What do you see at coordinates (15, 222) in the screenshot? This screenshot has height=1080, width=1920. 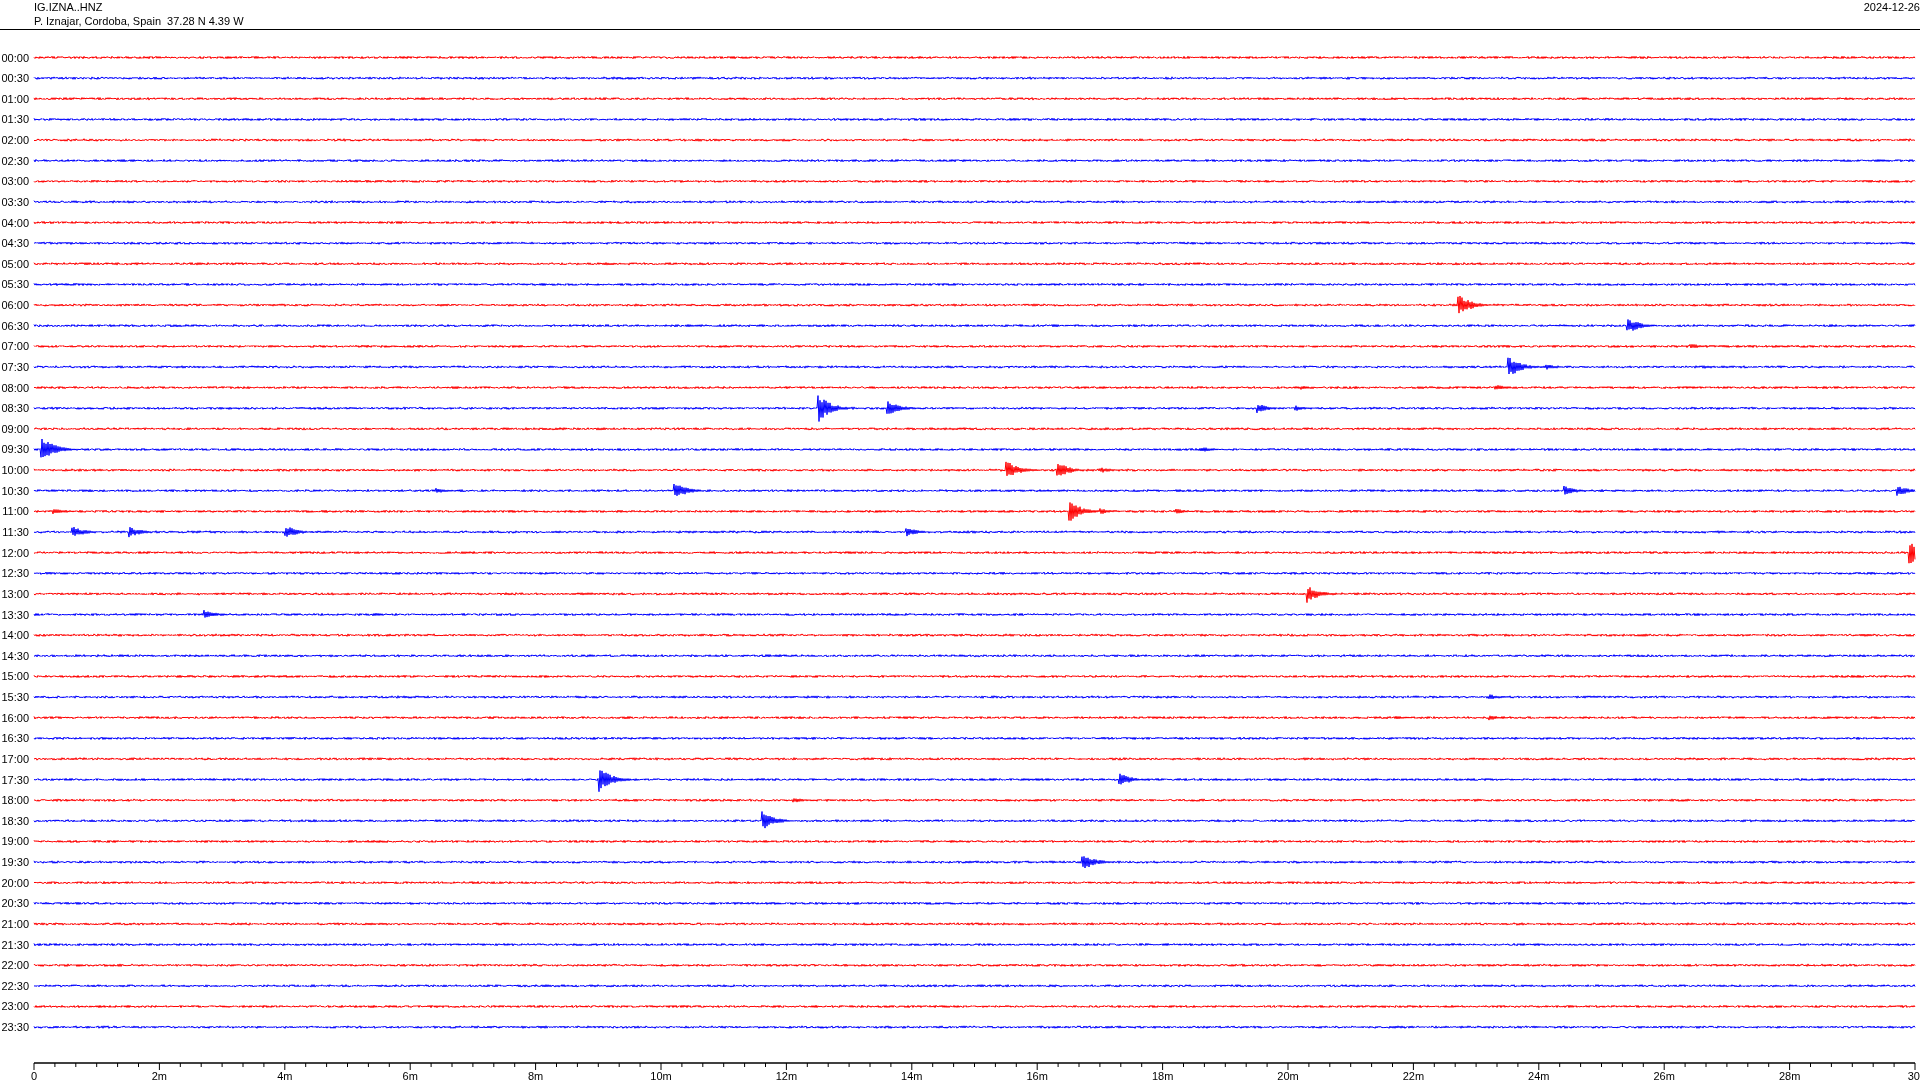 I see `time-label: 04:00` at bounding box center [15, 222].